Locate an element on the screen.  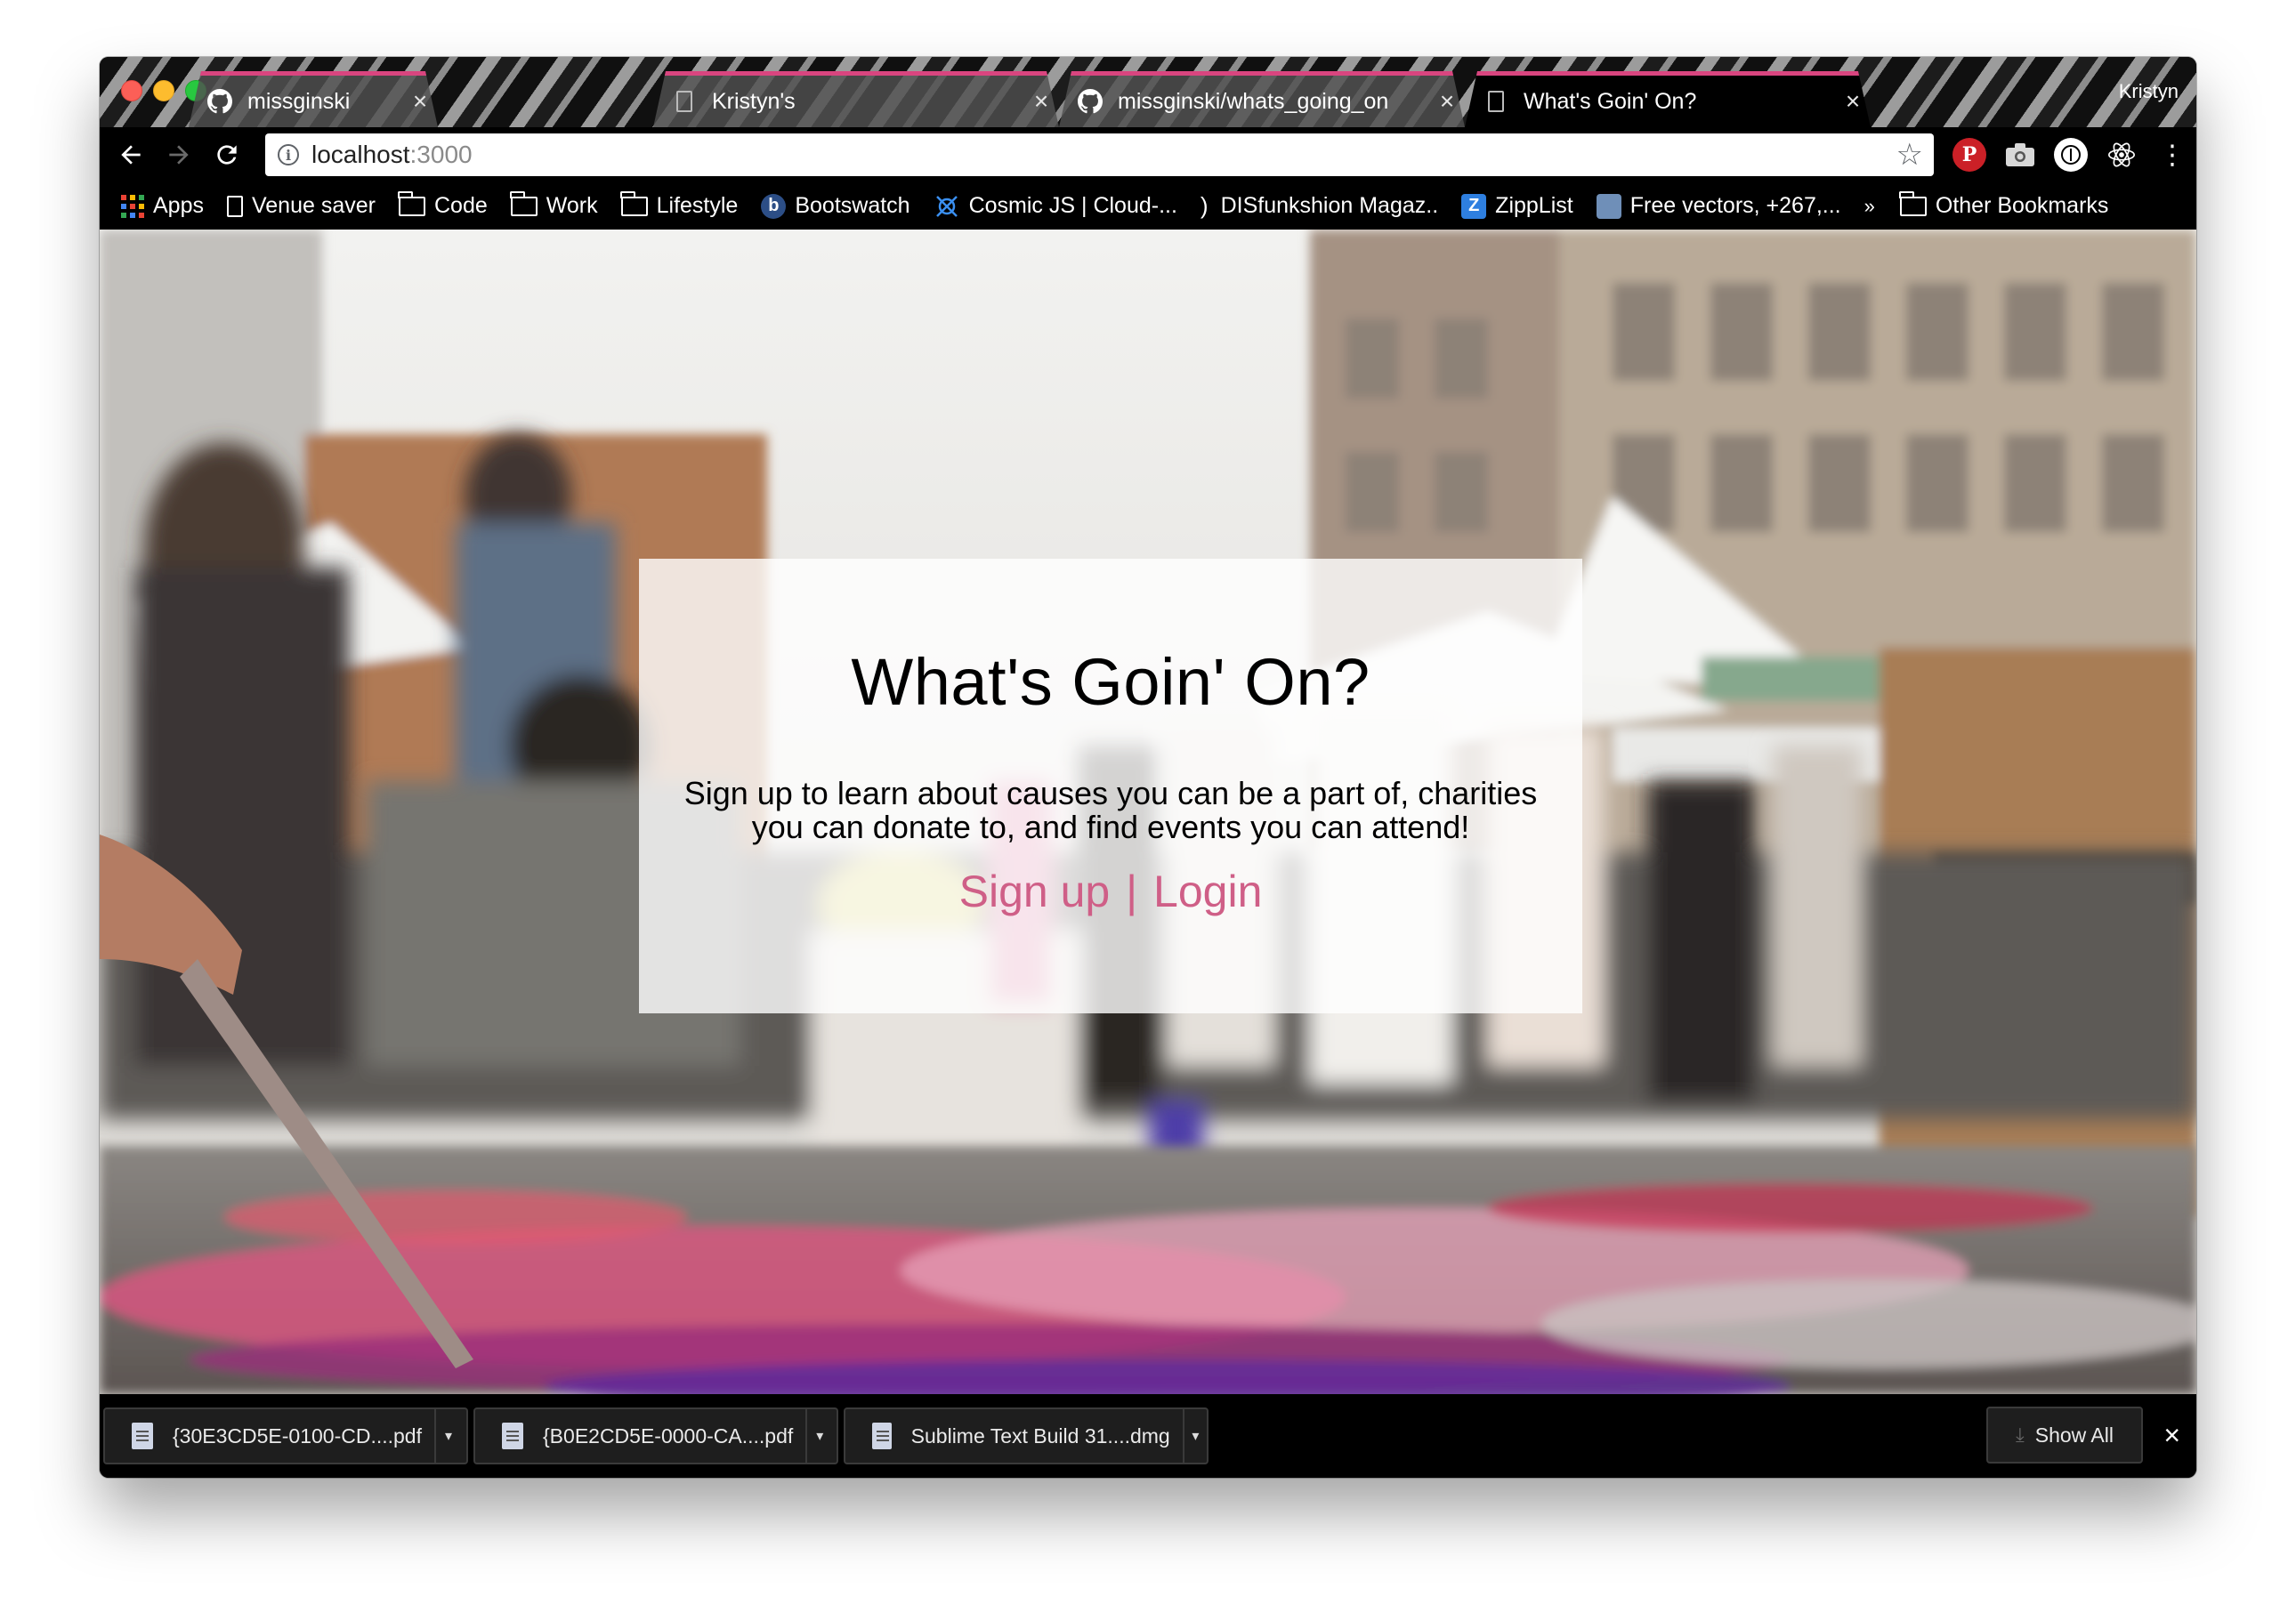
download-item: {30E3CD5E-0100-CD....pdf ▾ is located at coordinates (285, 1435).